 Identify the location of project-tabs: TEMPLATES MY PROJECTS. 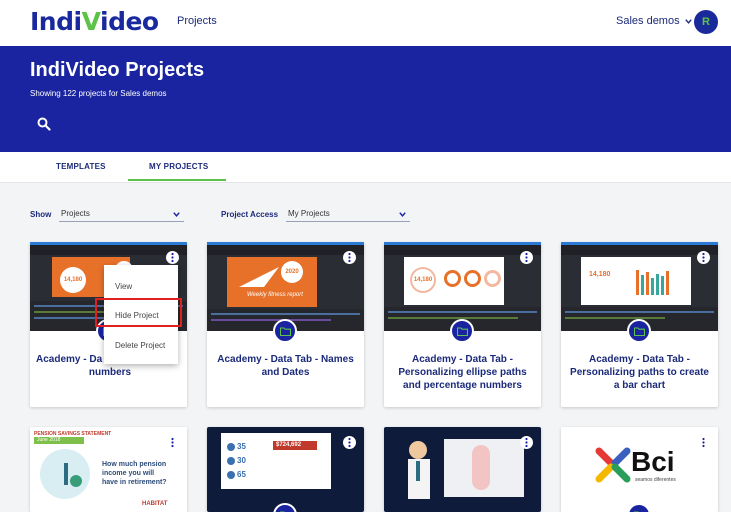
(365, 167).